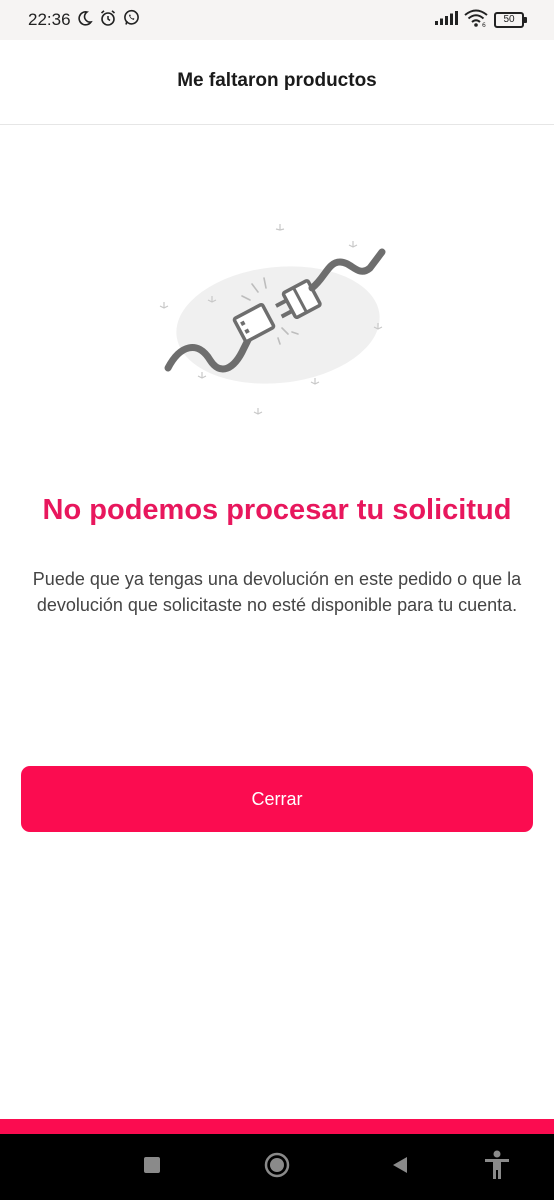 This screenshot has height=1200, width=554. I want to click on svg-text: 6, so click(484, 24).